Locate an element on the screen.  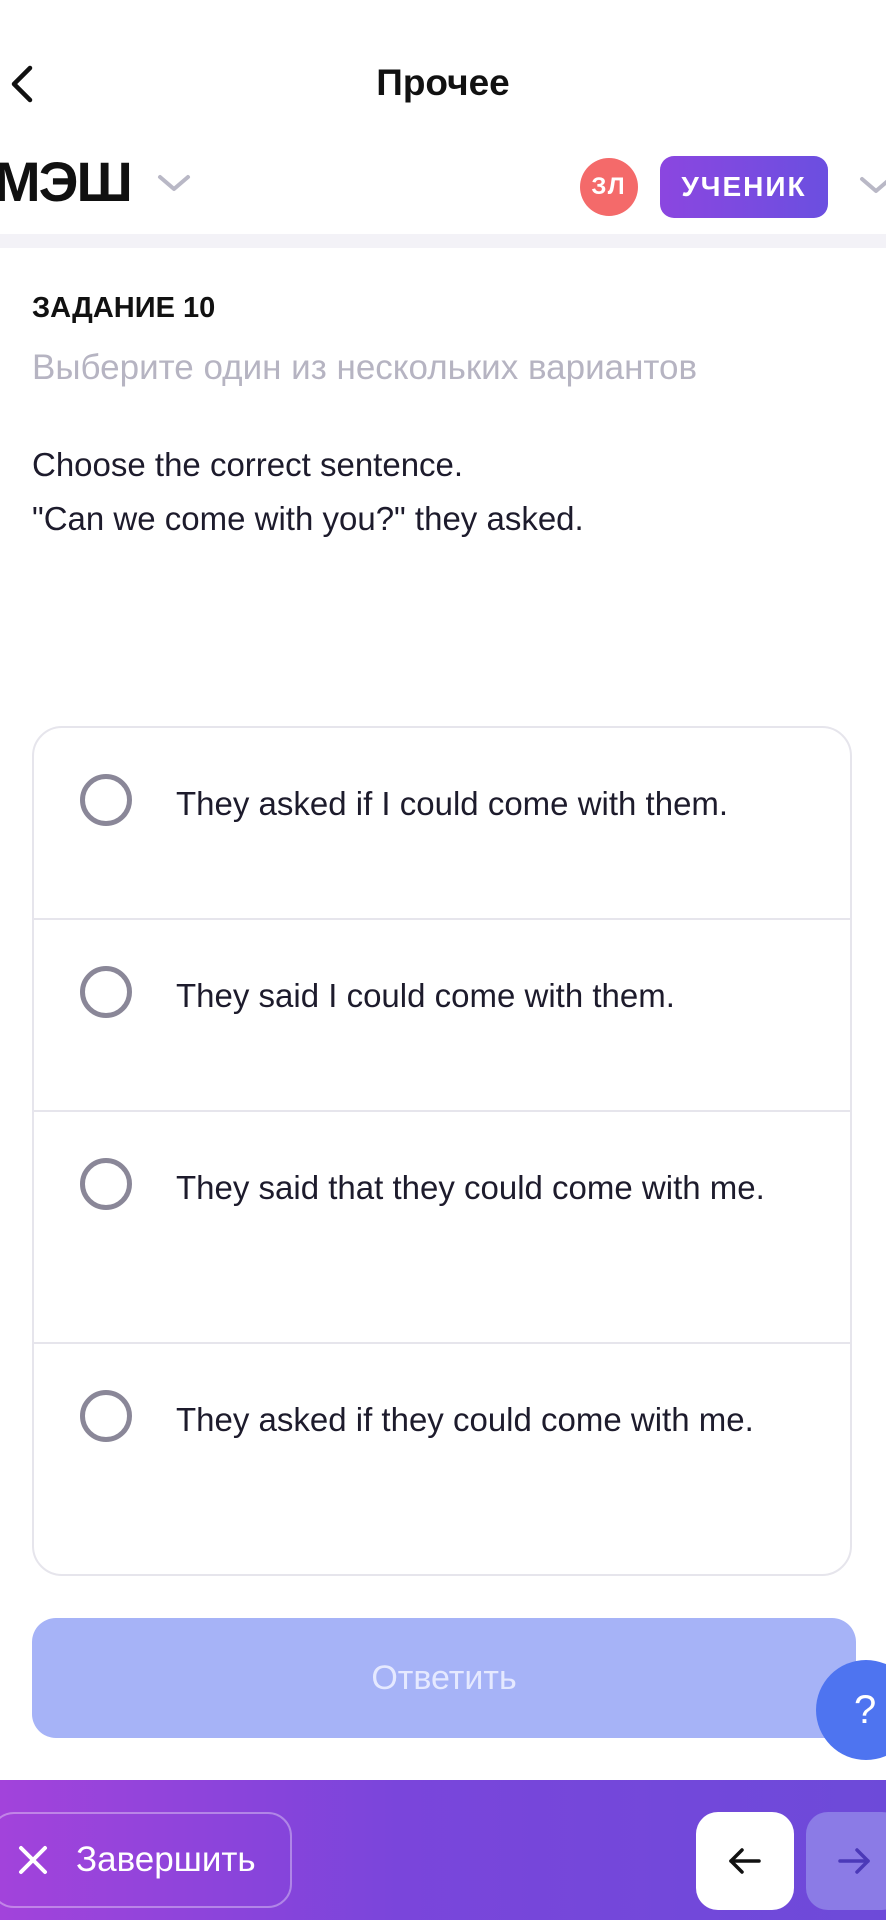
top-bar: Прочее МЭШ ЗЛ УЧЕНИК is located at coordinates (443, 120).